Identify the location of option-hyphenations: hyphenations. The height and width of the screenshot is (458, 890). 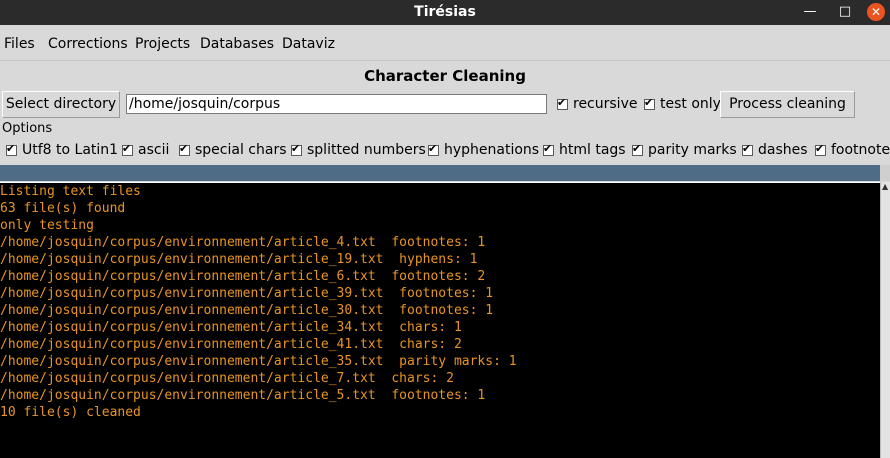
(483, 150).